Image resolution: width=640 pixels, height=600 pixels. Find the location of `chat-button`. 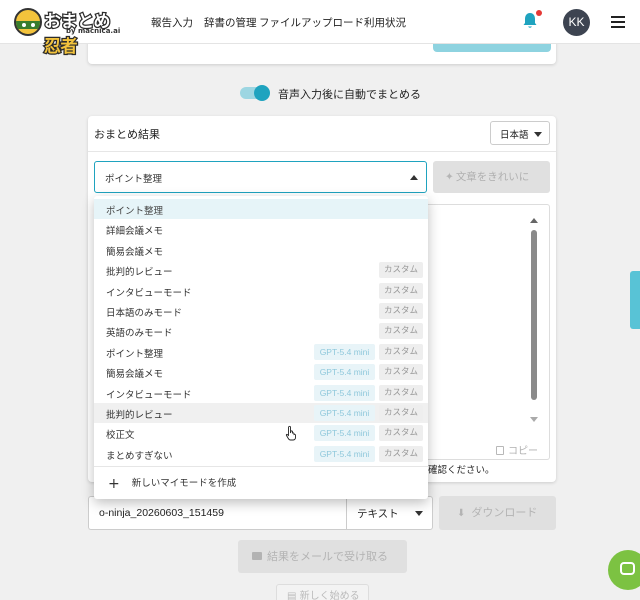

chat-button is located at coordinates (624, 570).